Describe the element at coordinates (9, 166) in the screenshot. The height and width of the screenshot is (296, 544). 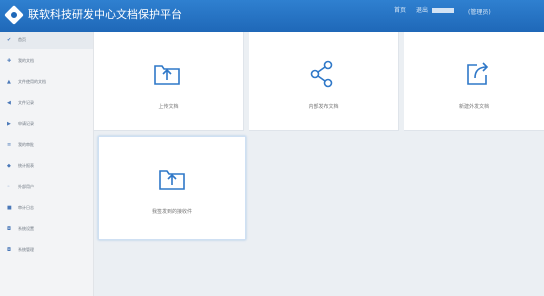
I see `chart-icon: ◆` at that location.